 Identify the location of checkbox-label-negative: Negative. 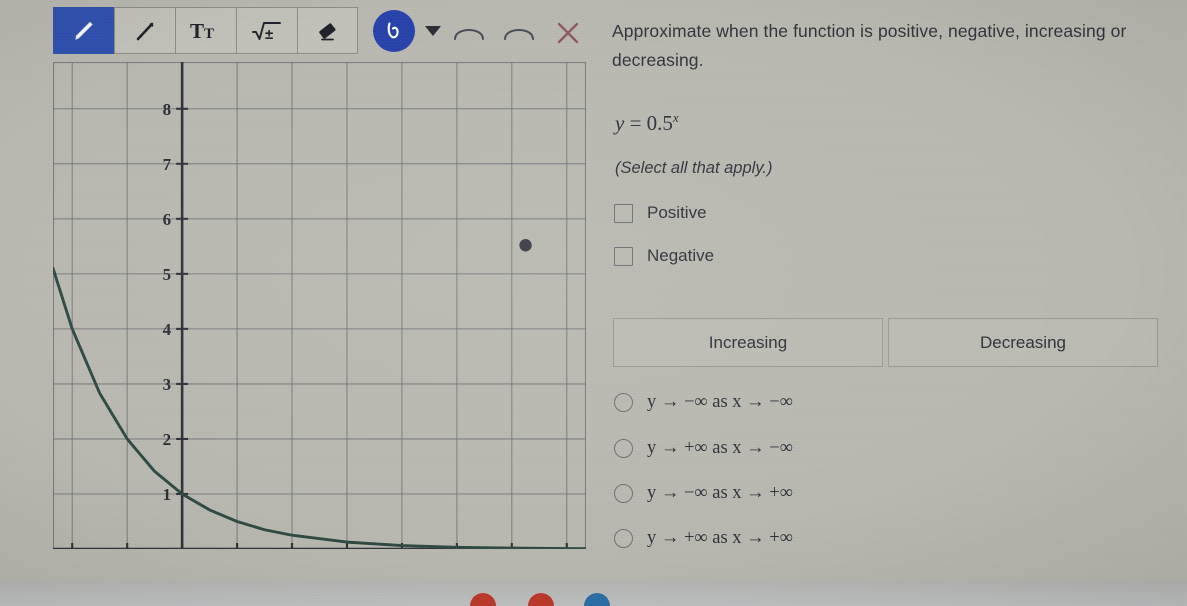
(681, 255).